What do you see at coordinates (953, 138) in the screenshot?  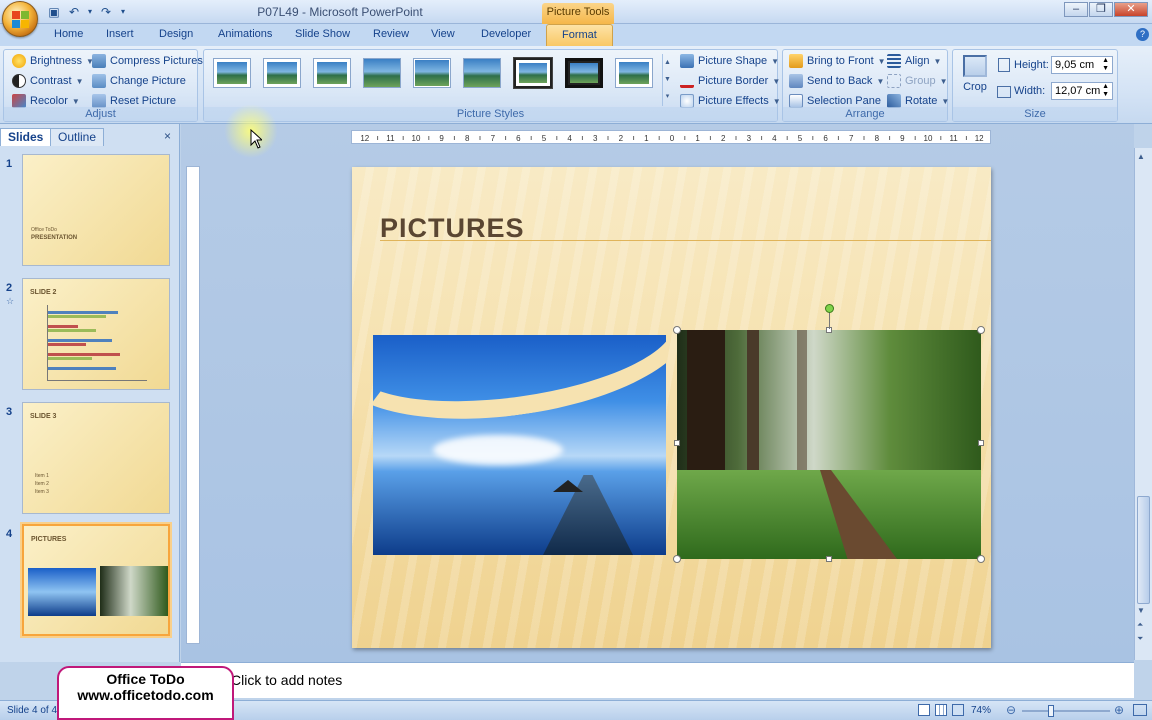 I see `ruler-tick-label: 11` at bounding box center [953, 138].